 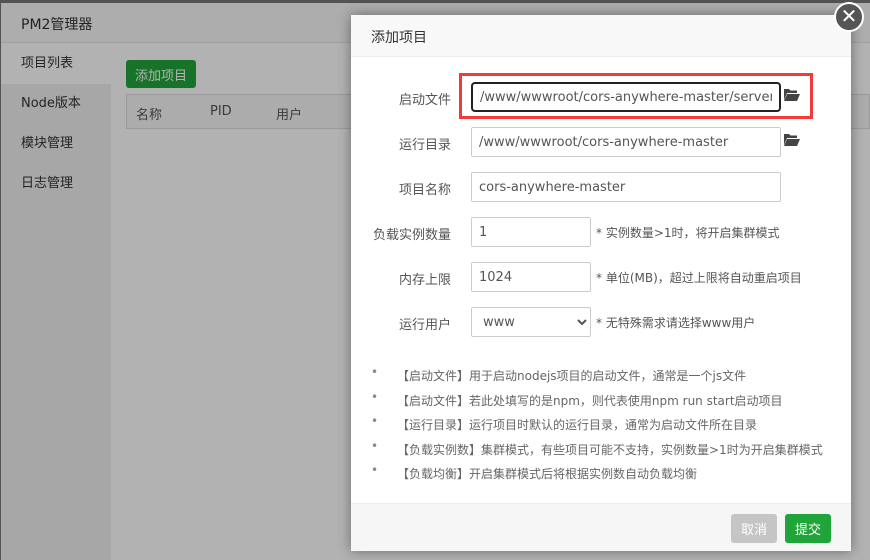 What do you see at coordinates (699, 278) in the screenshot?
I see `memory-hint: * 单位(MB)，超过上限将自动重启项目` at bounding box center [699, 278].